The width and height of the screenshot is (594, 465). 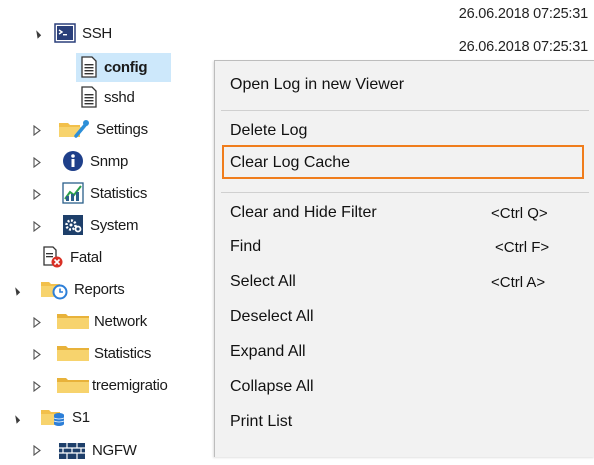 What do you see at coordinates (54, 289) in the screenshot?
I see `folder-clock-icon` at bounding box center [54, 289].